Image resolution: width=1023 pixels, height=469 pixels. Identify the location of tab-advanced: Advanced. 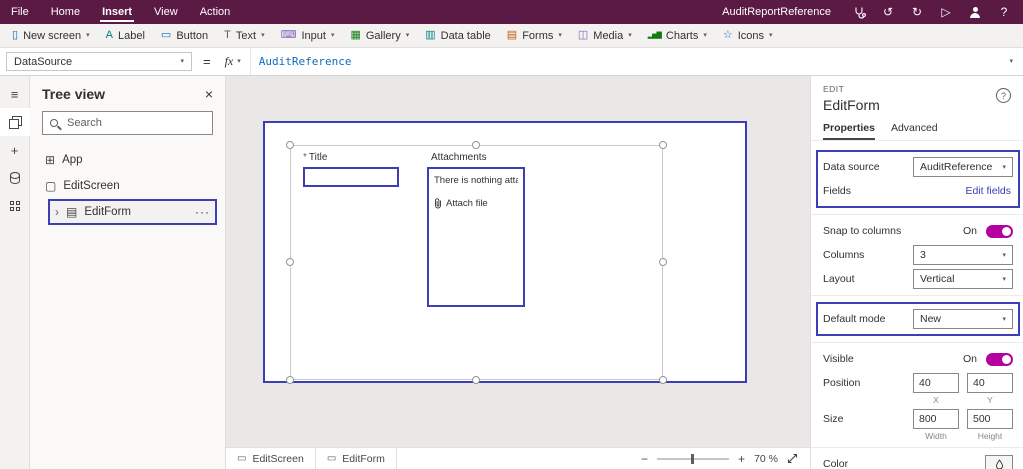
(914, 131).